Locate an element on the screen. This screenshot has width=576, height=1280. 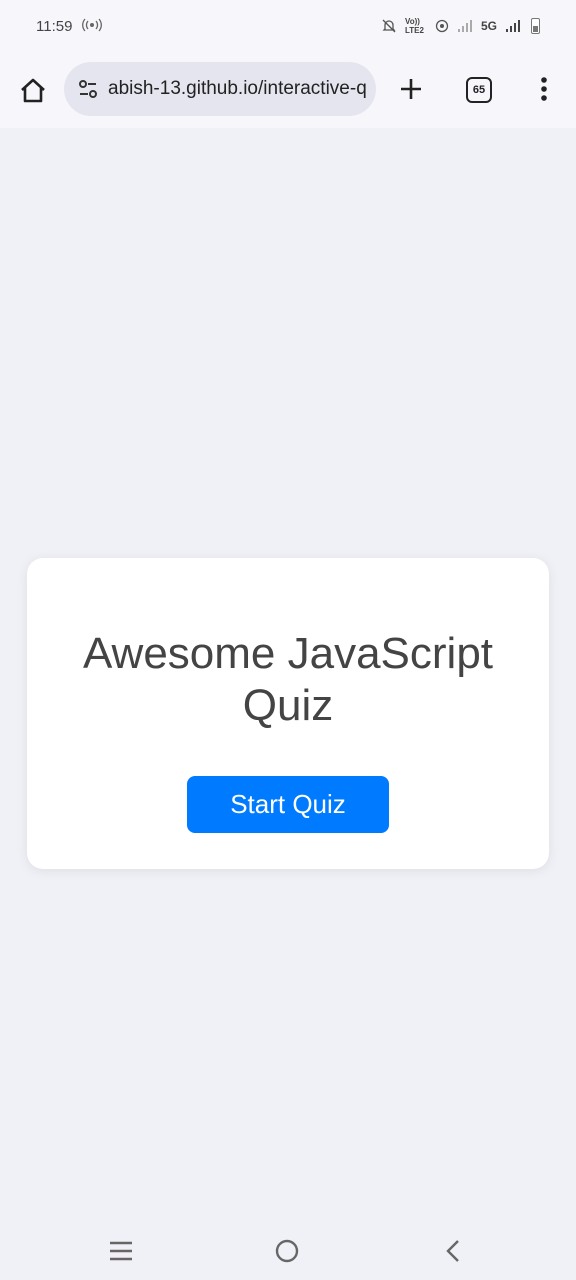
page-title: Awesome JavaScript Quiz is located at coordinates (288, 679).